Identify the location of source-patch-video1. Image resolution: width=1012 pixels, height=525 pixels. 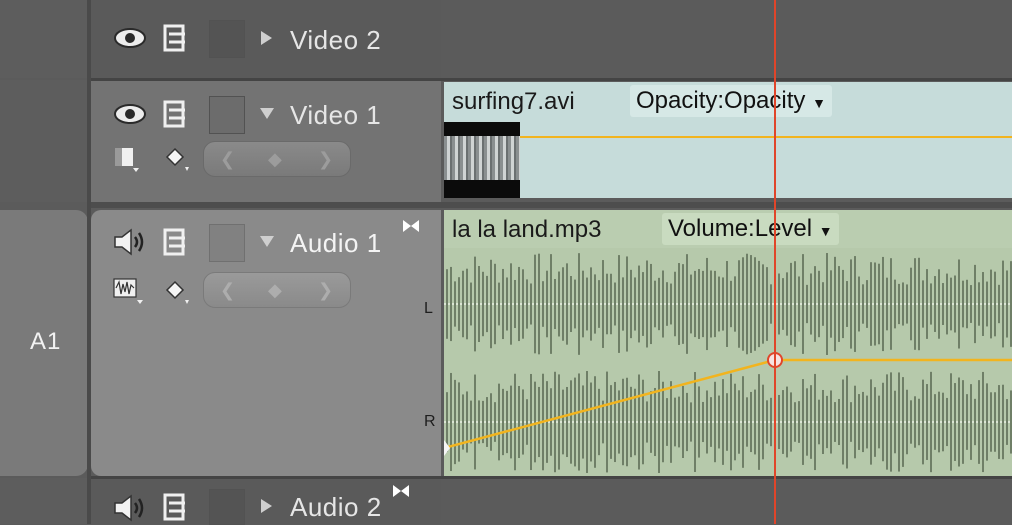
(44, 141).